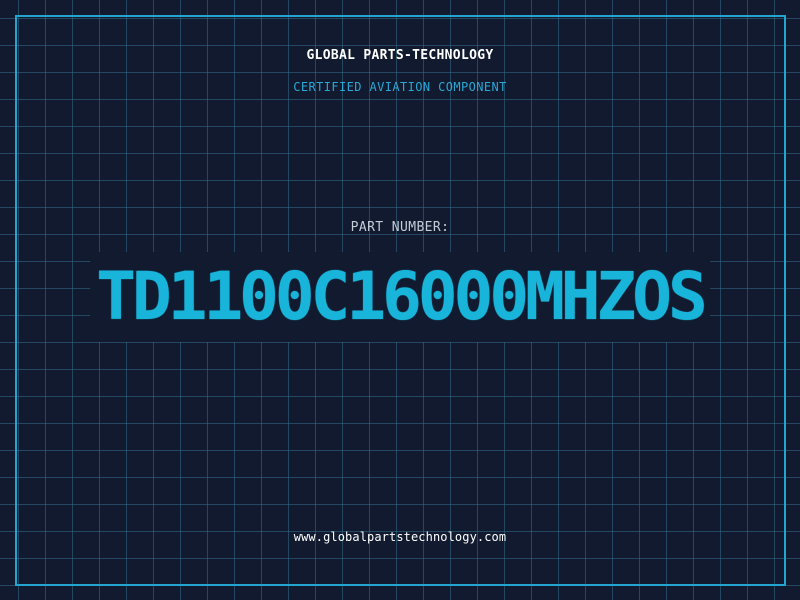 The image size is (800, 600). Describe the element at coordinates (400, 55) in the screenshot. I see `company-name: GLOBAL PARTS-TECHNOLOGY` at that location.